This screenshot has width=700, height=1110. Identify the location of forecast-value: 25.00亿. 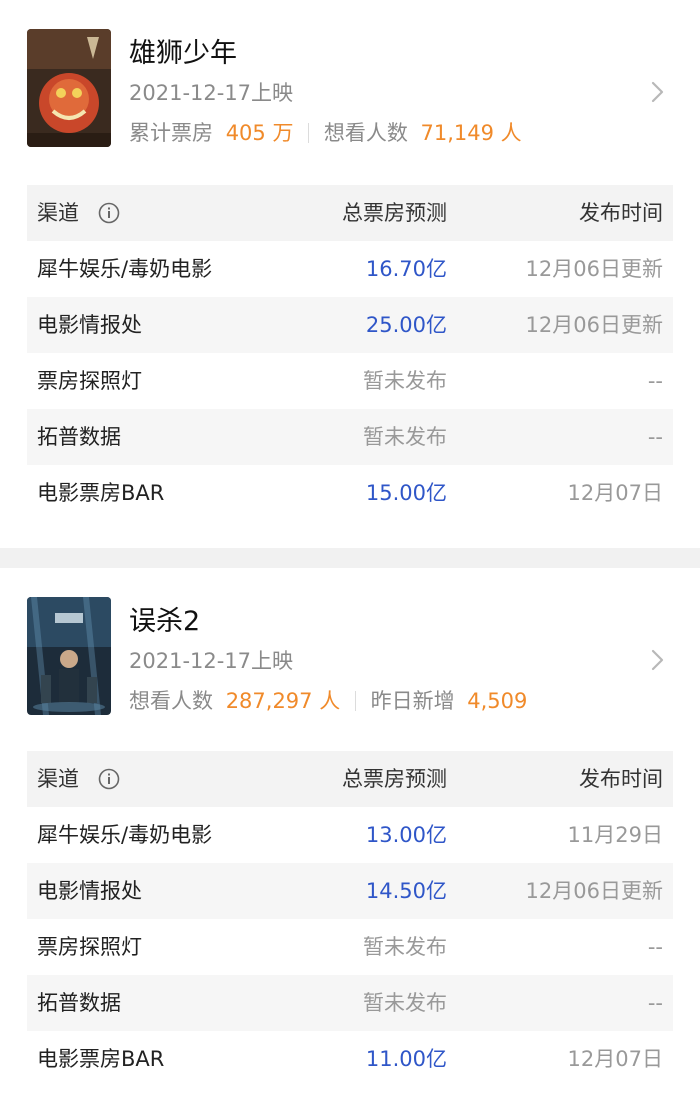
(406, 325).